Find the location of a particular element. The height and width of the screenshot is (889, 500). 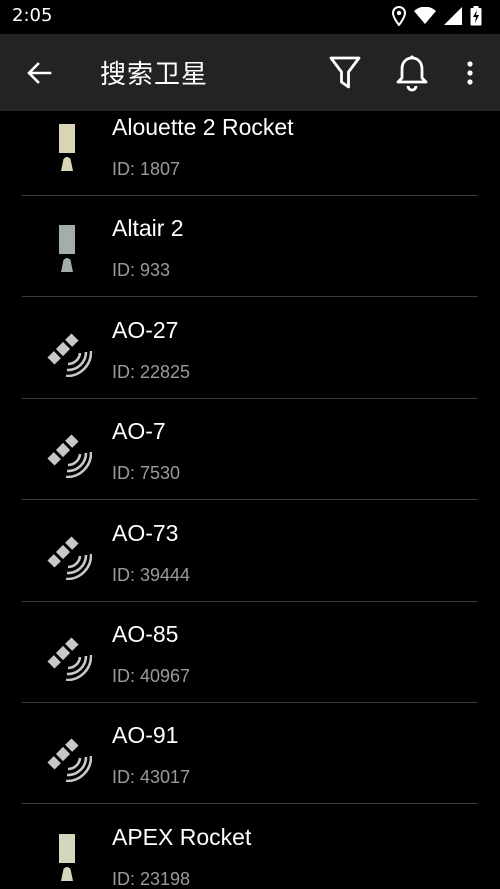

app-bar: 搜索卫星 is located at coordinates (250, 72).